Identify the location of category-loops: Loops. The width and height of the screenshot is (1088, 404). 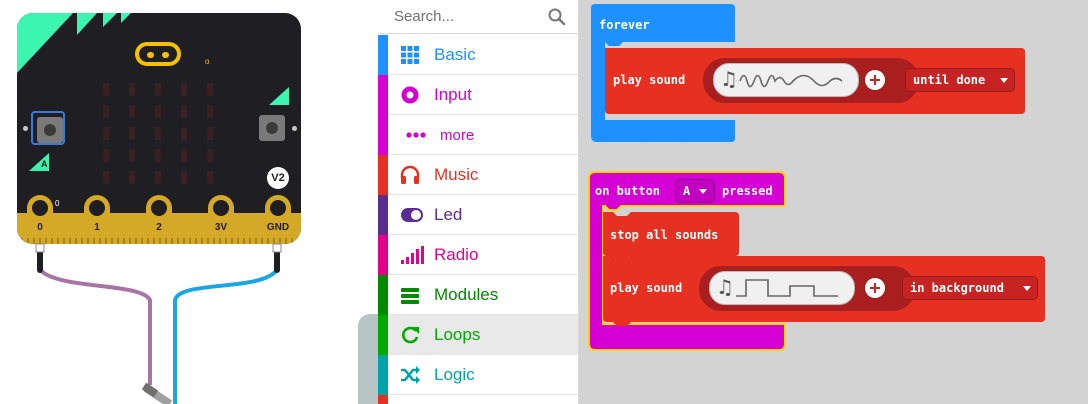
(478, 335).